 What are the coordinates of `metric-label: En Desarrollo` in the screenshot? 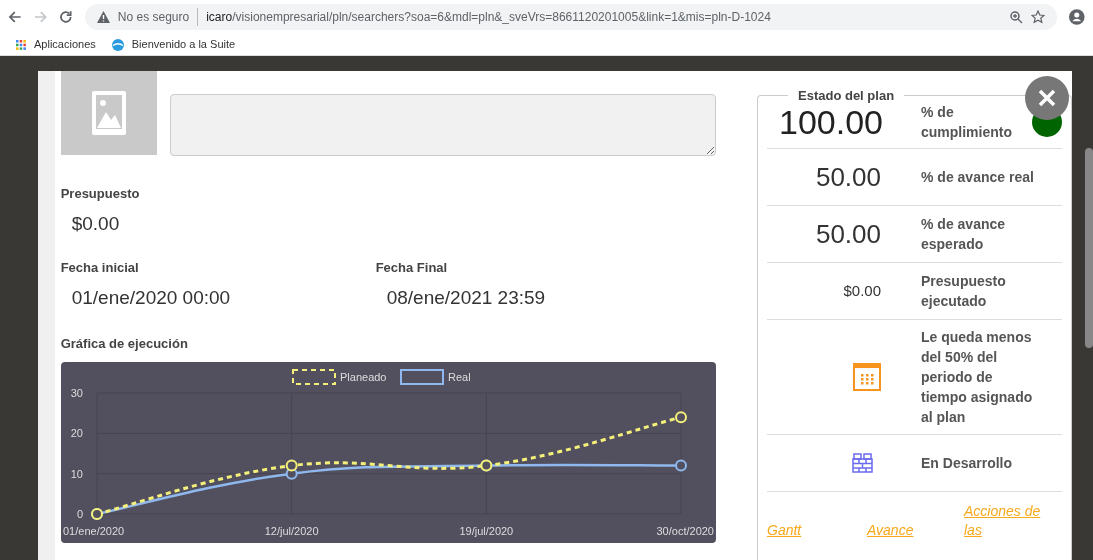 It's located at (967, 463).